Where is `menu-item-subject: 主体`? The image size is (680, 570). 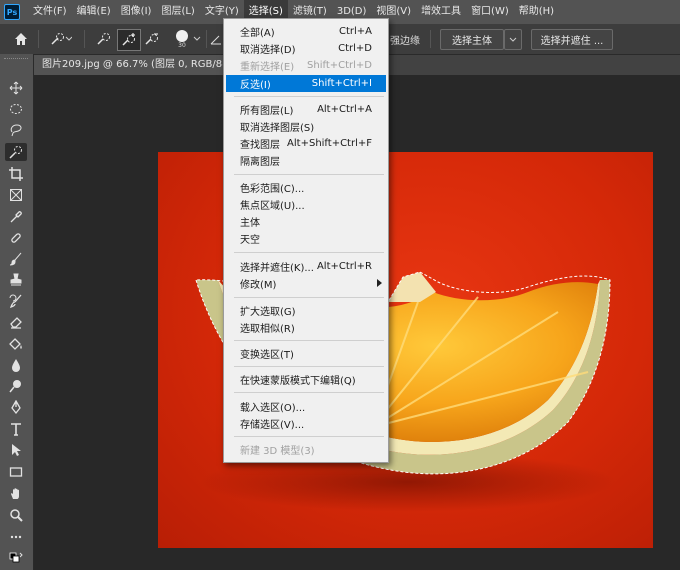 menu-item-subject: 主体 is located at coordinates (306, 221).